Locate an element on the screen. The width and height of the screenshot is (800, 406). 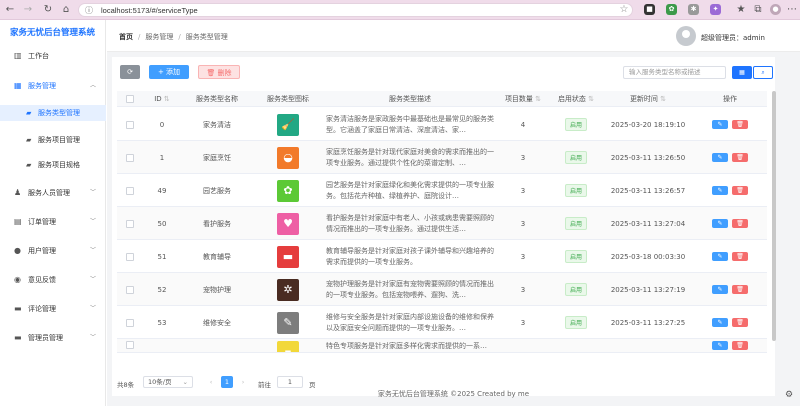
menu-users: ● 用户管理 ﹀ is located at coordinates (53, 251).